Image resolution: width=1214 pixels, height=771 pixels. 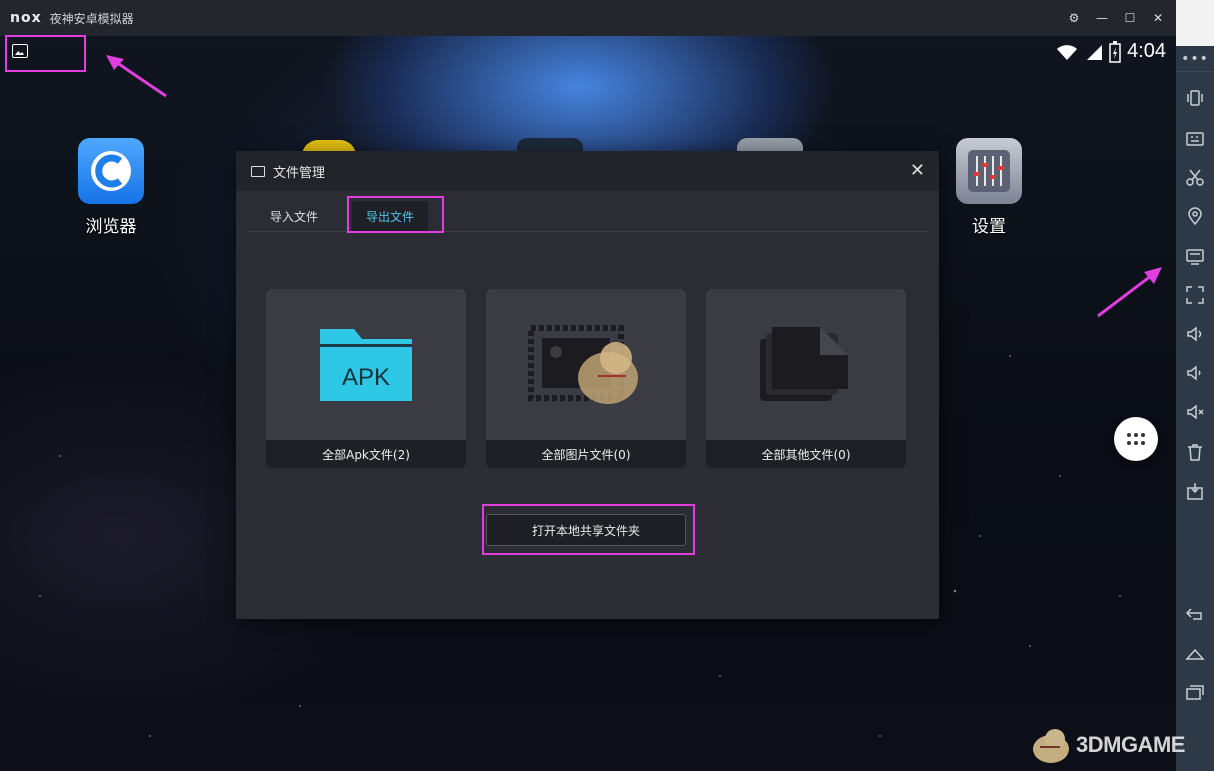 I want to click on card-image-files: 全部图片文件(0), so click(x=586, y=378).